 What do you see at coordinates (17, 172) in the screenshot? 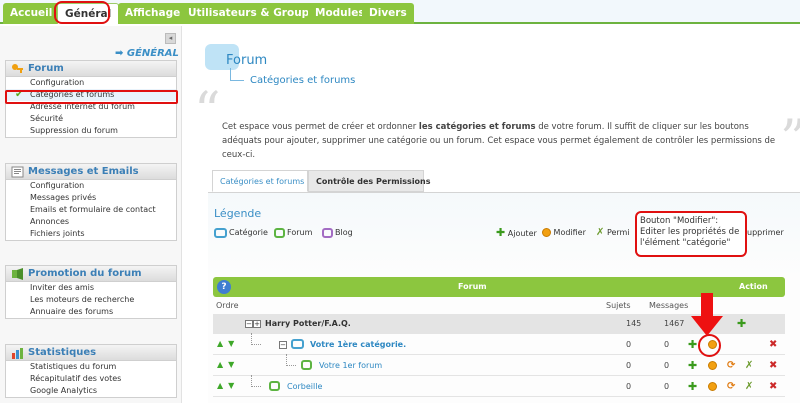
I see `messages-icon` at bounding box center [17, 172].